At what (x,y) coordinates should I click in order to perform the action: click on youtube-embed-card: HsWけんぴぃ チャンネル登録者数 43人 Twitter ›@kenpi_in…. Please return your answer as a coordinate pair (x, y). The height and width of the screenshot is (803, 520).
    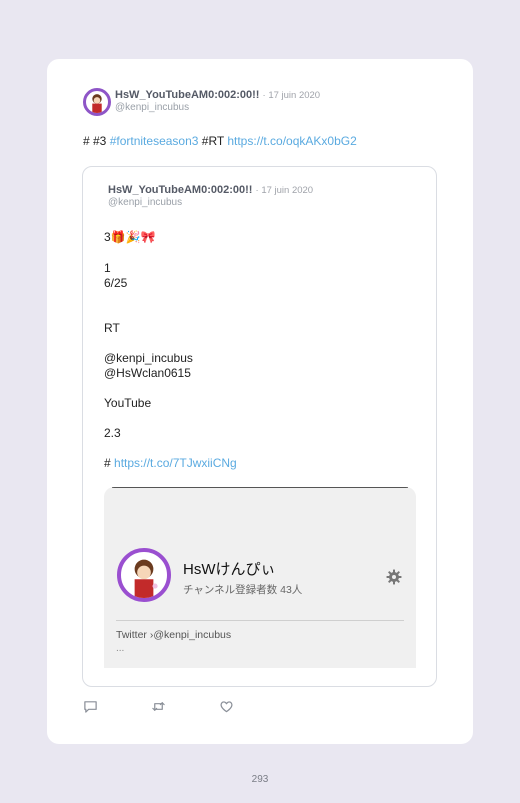
    Looking at the image, I should click on (260, 577).